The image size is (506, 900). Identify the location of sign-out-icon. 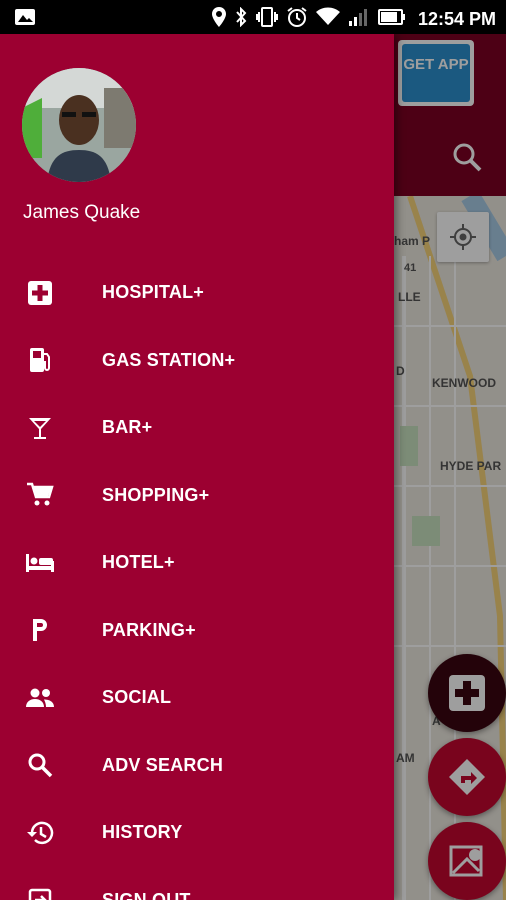
(40, 891).